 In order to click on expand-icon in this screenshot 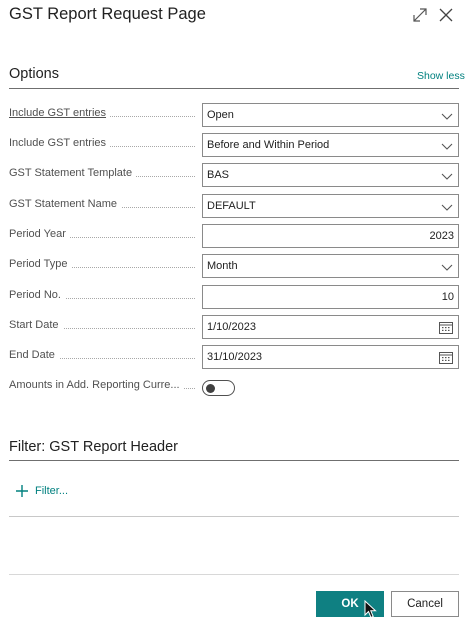, I will do `click(420, 15)`.